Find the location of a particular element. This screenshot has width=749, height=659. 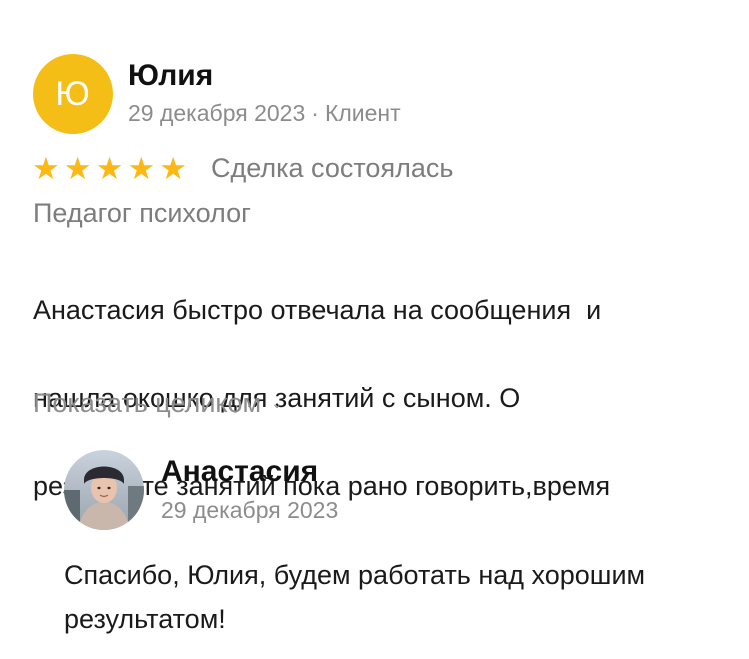

review-role: Клиент is located at coordinates (362, 113).